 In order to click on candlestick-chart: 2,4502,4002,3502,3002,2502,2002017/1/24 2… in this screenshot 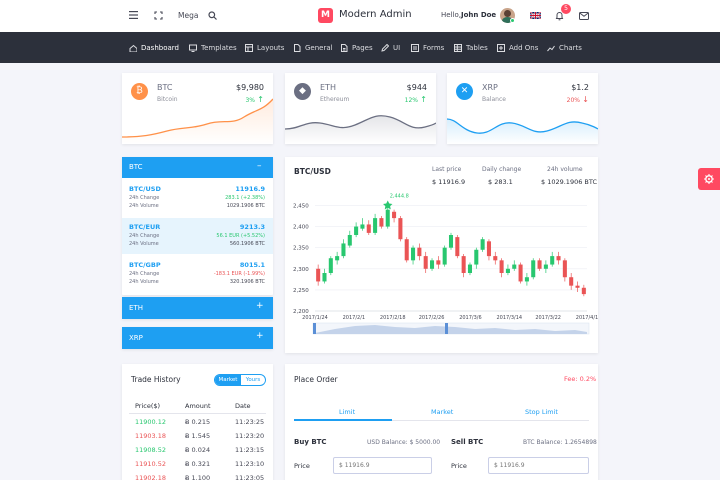, I will do `click(441, 271)`.